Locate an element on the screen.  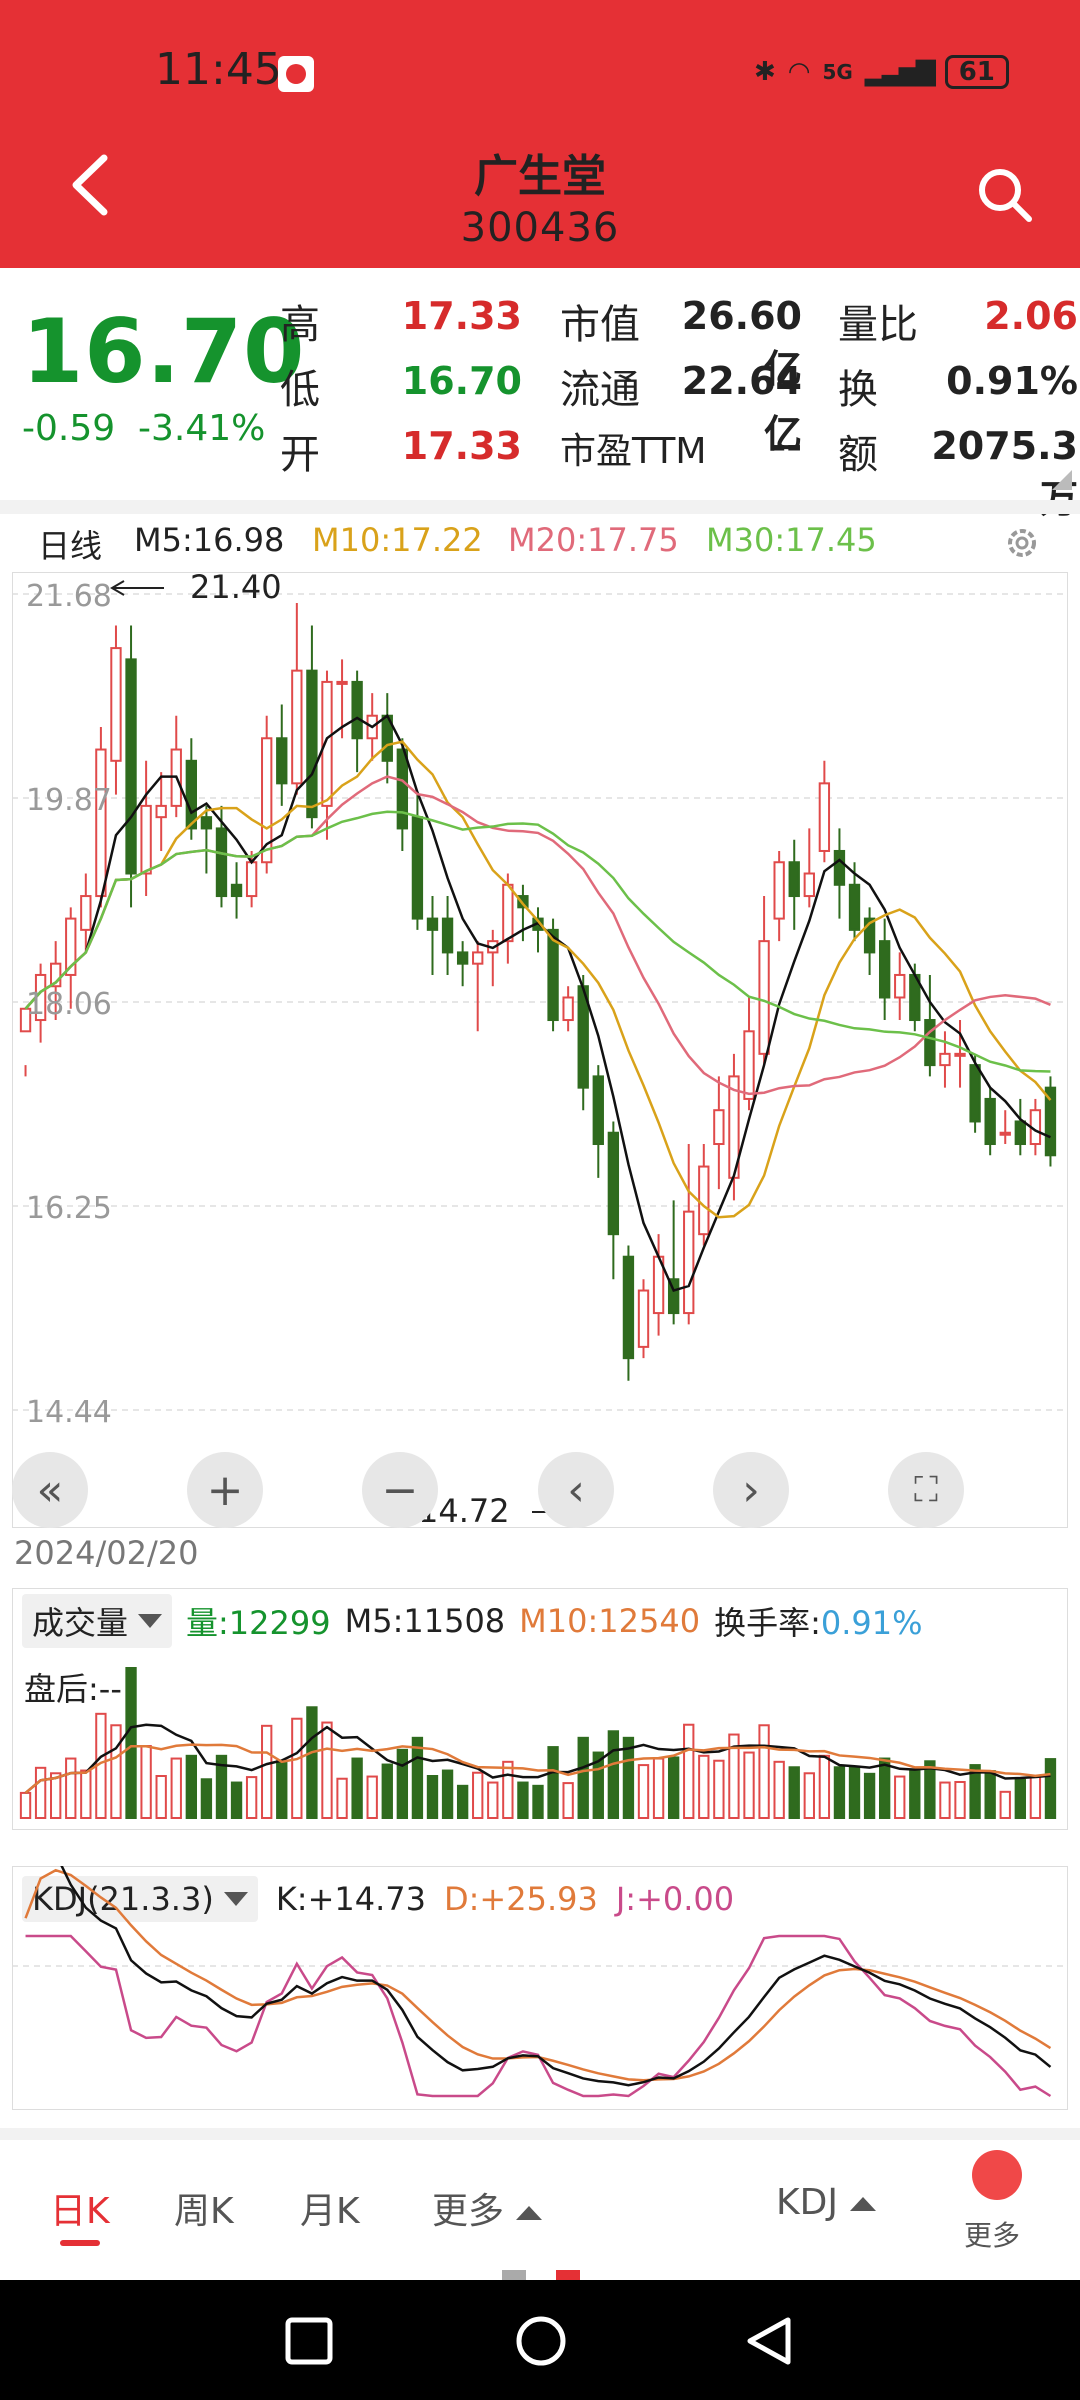
zoom-out-button: − is located at coordinates (400, 1490).